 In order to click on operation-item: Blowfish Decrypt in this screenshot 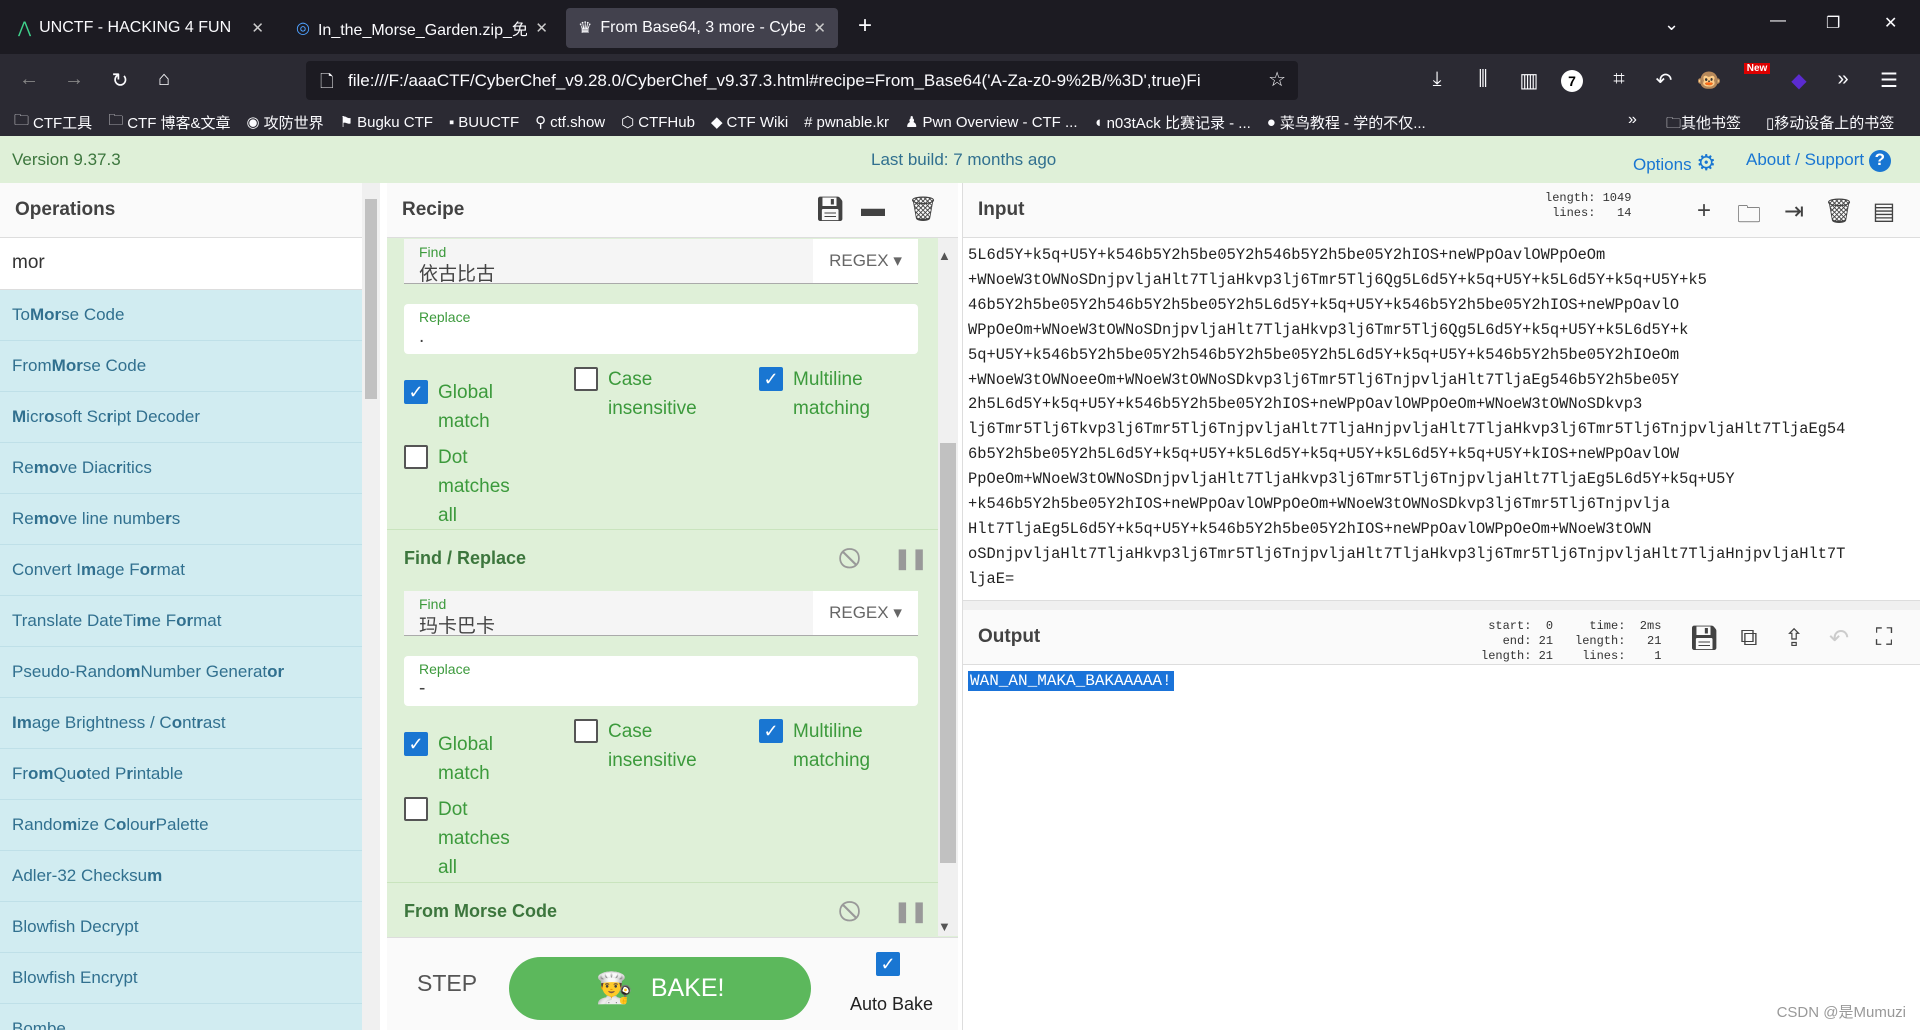, I will do `click(181, 927)`.